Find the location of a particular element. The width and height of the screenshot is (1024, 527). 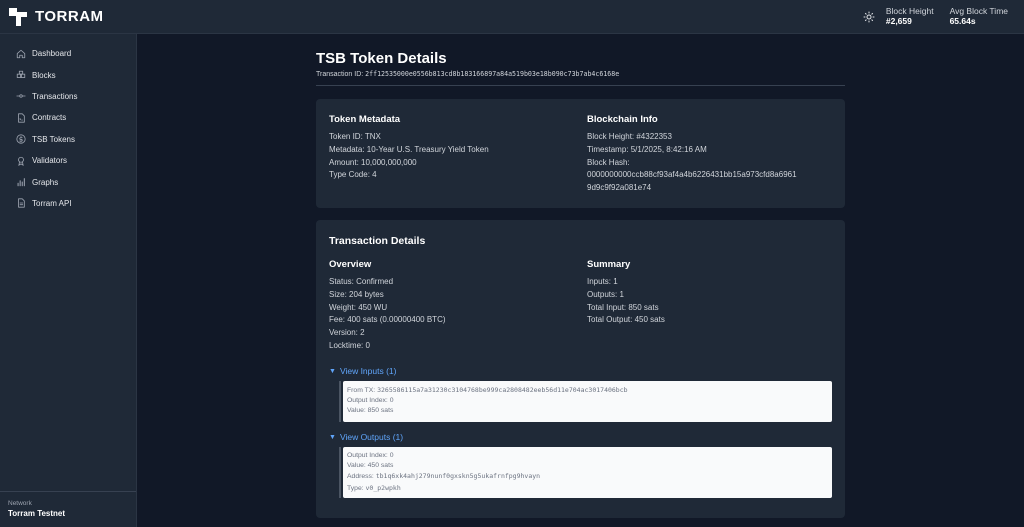

tx-fee: Fee: 400 sats (0.00000400 BTC) is located at coordinates (387, 320).